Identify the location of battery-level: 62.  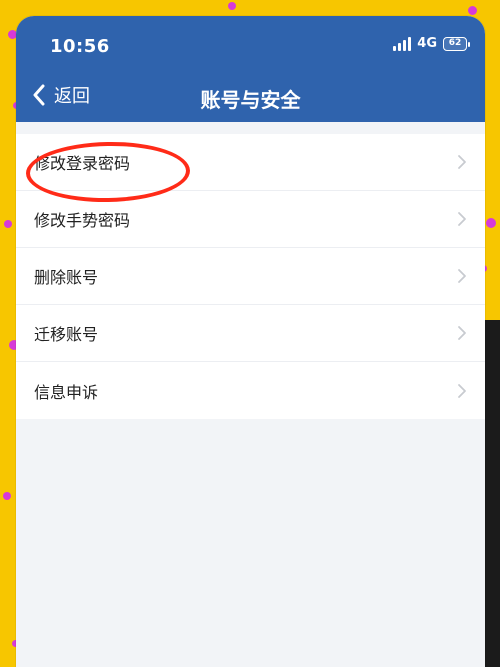
(455, 43).